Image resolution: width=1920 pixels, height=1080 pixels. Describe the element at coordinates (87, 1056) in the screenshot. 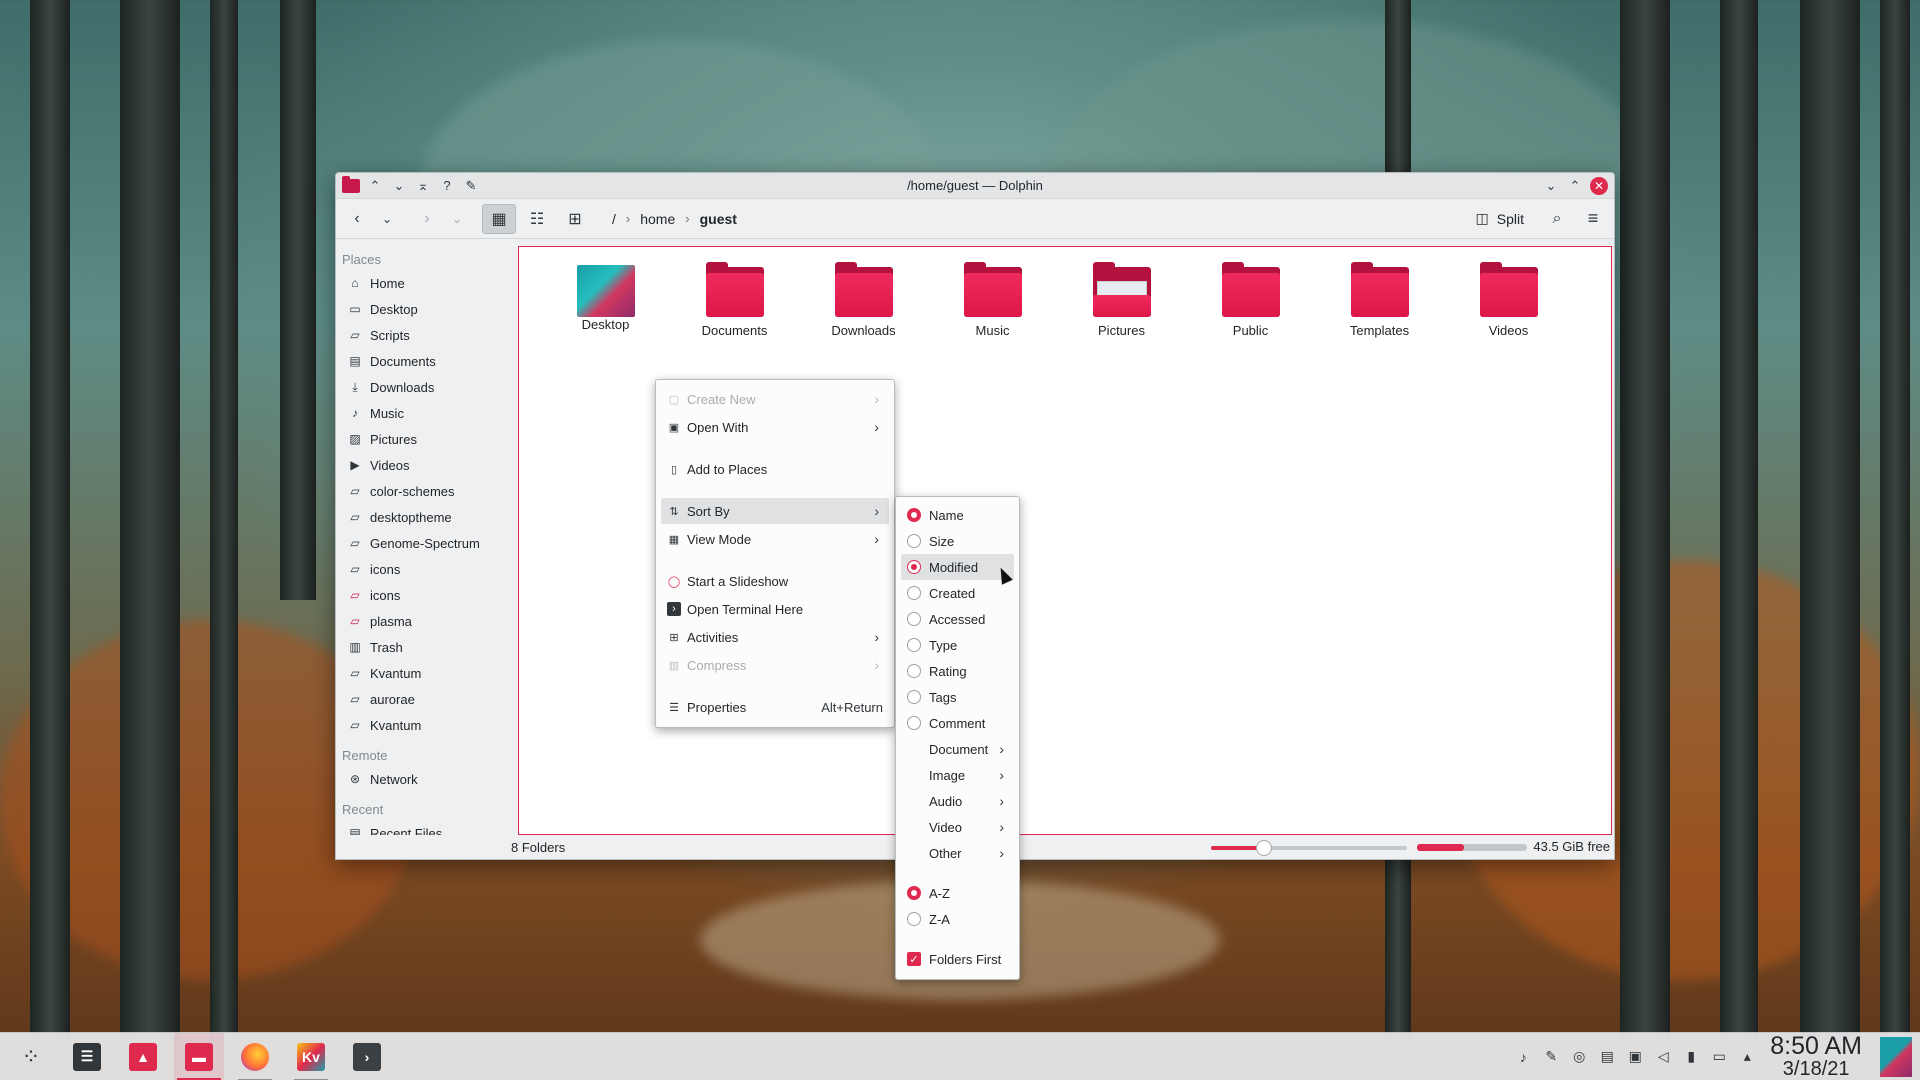

I see `task-system-settings: ☰` at that location.